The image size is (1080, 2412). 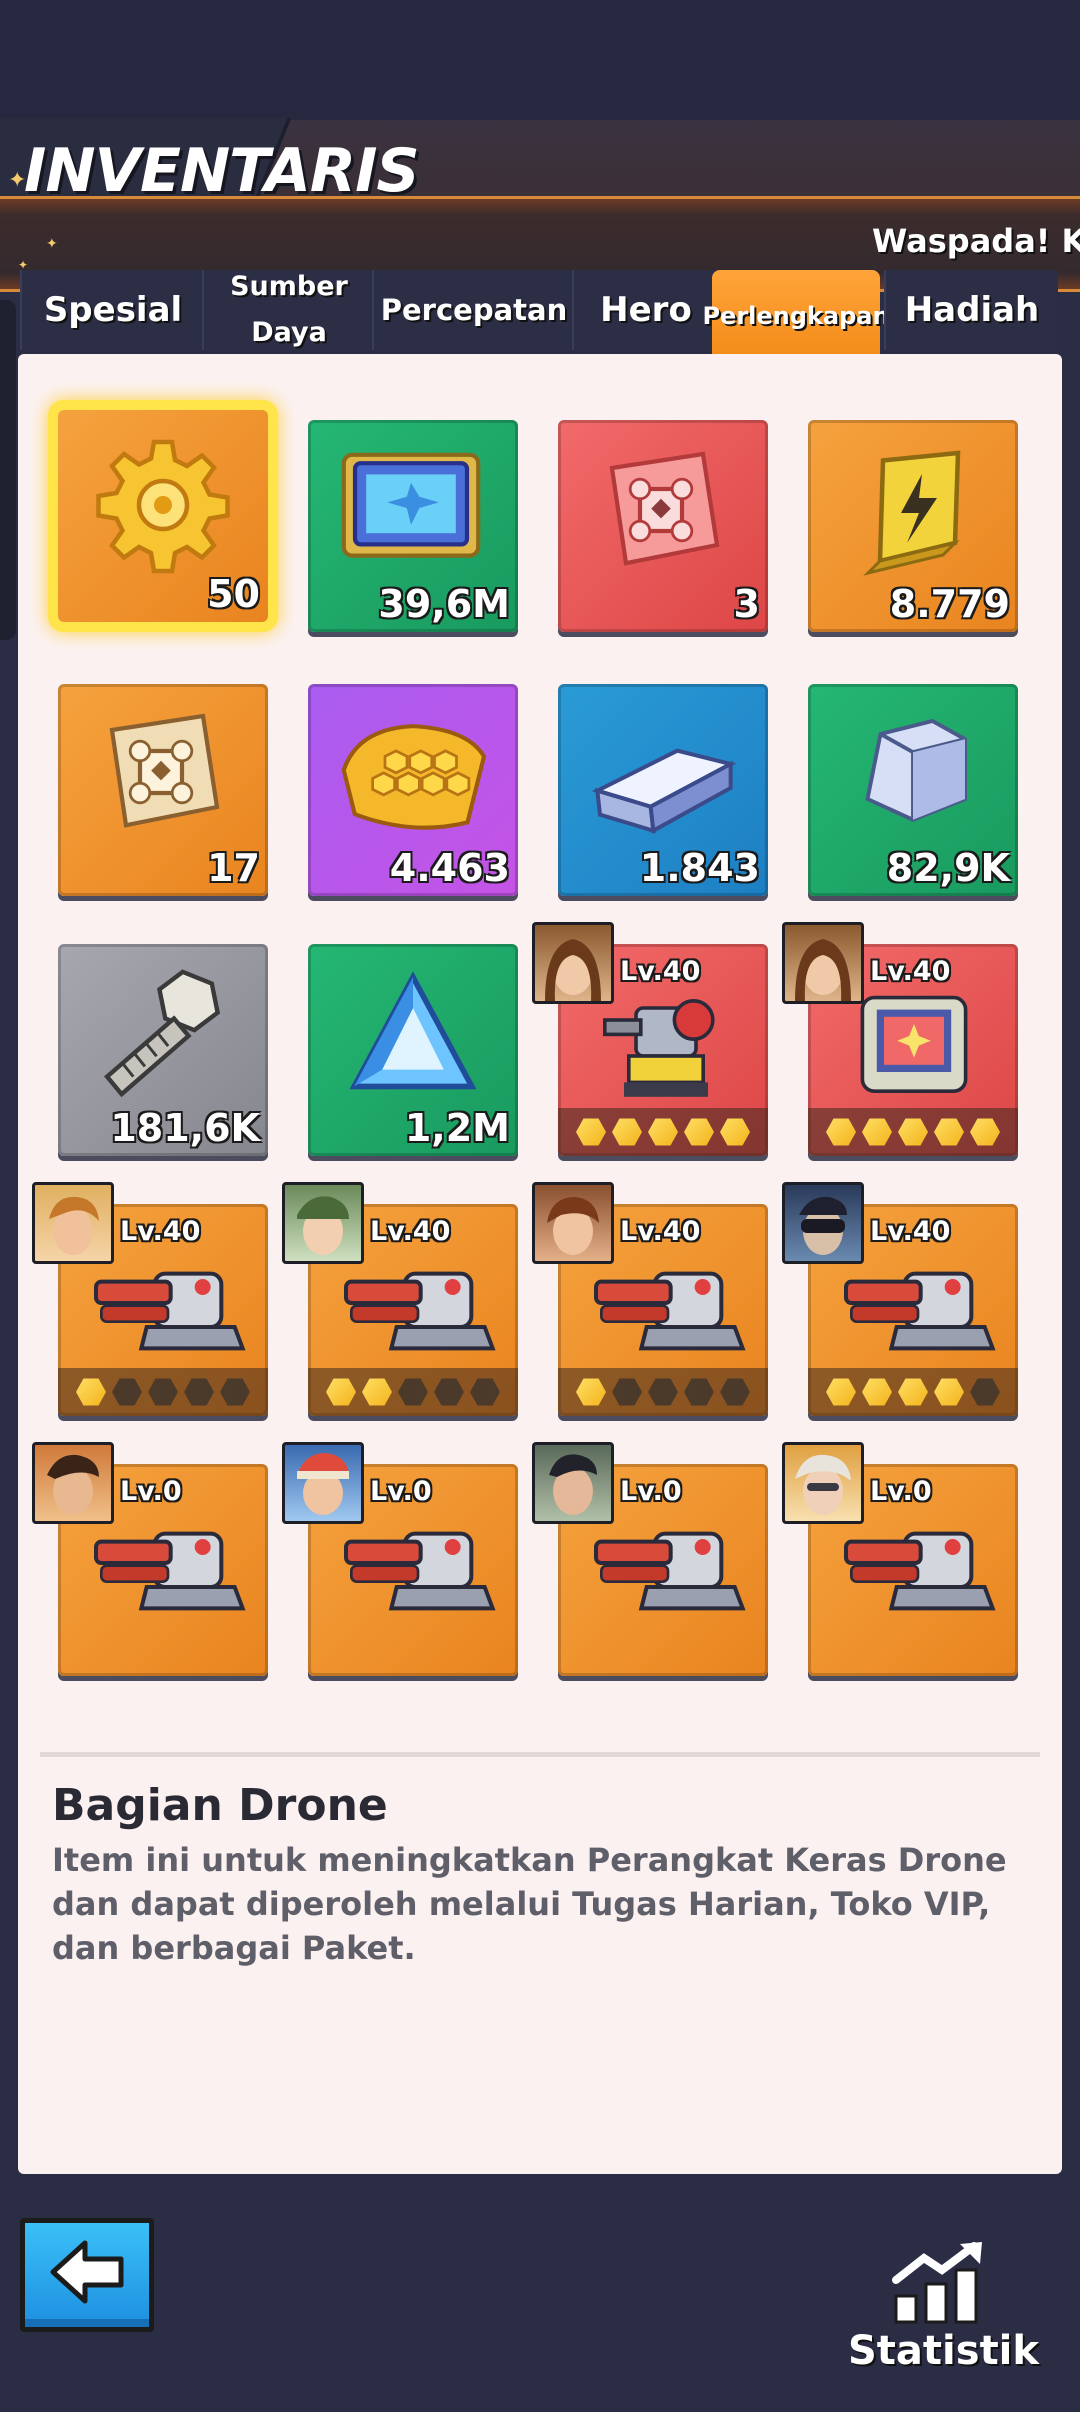 I want to click on statistik-button: Statistik, so click(x=943, y=2351).